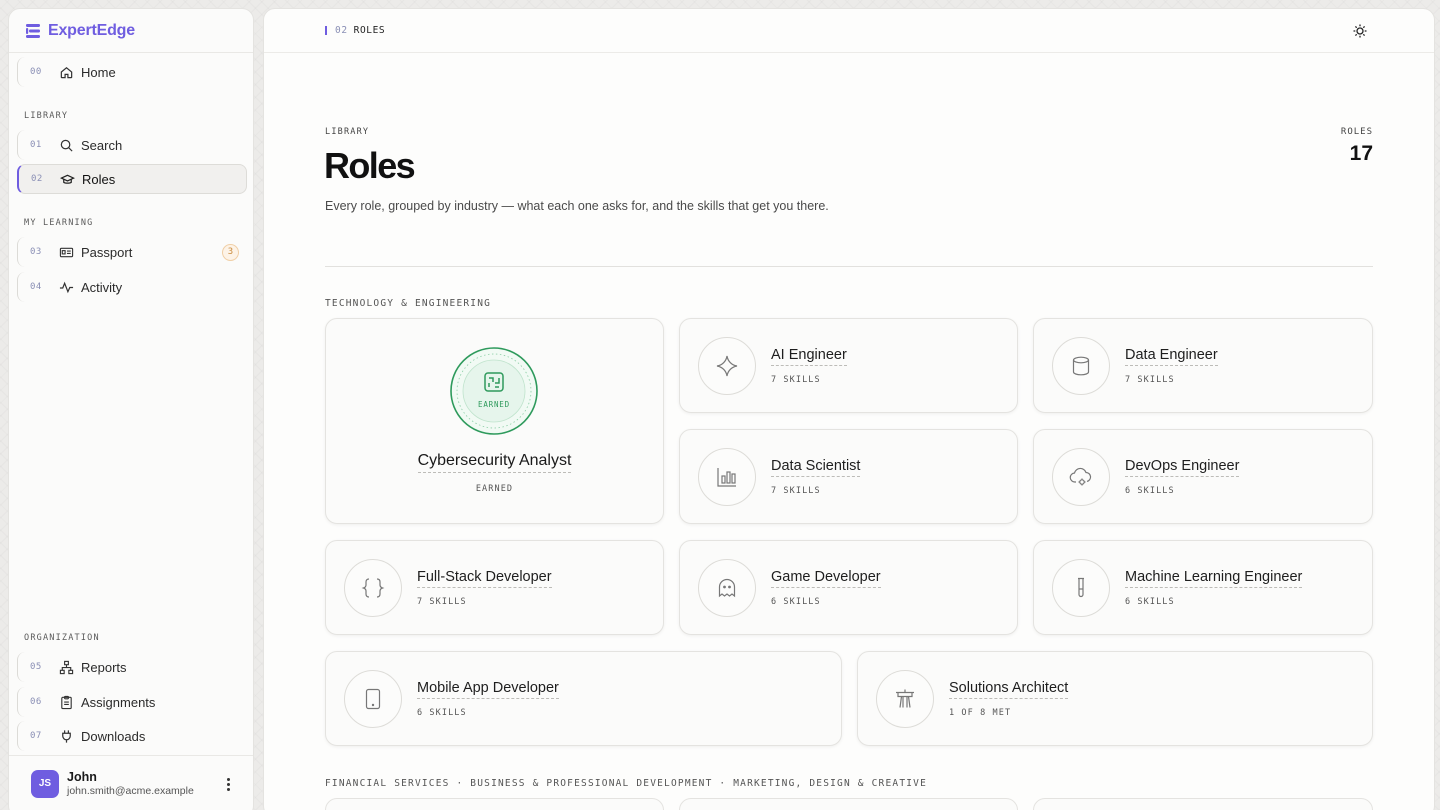 This screenshot has height=810, width=1440. I want to click on bar-chart-icon, so click(727, 477).